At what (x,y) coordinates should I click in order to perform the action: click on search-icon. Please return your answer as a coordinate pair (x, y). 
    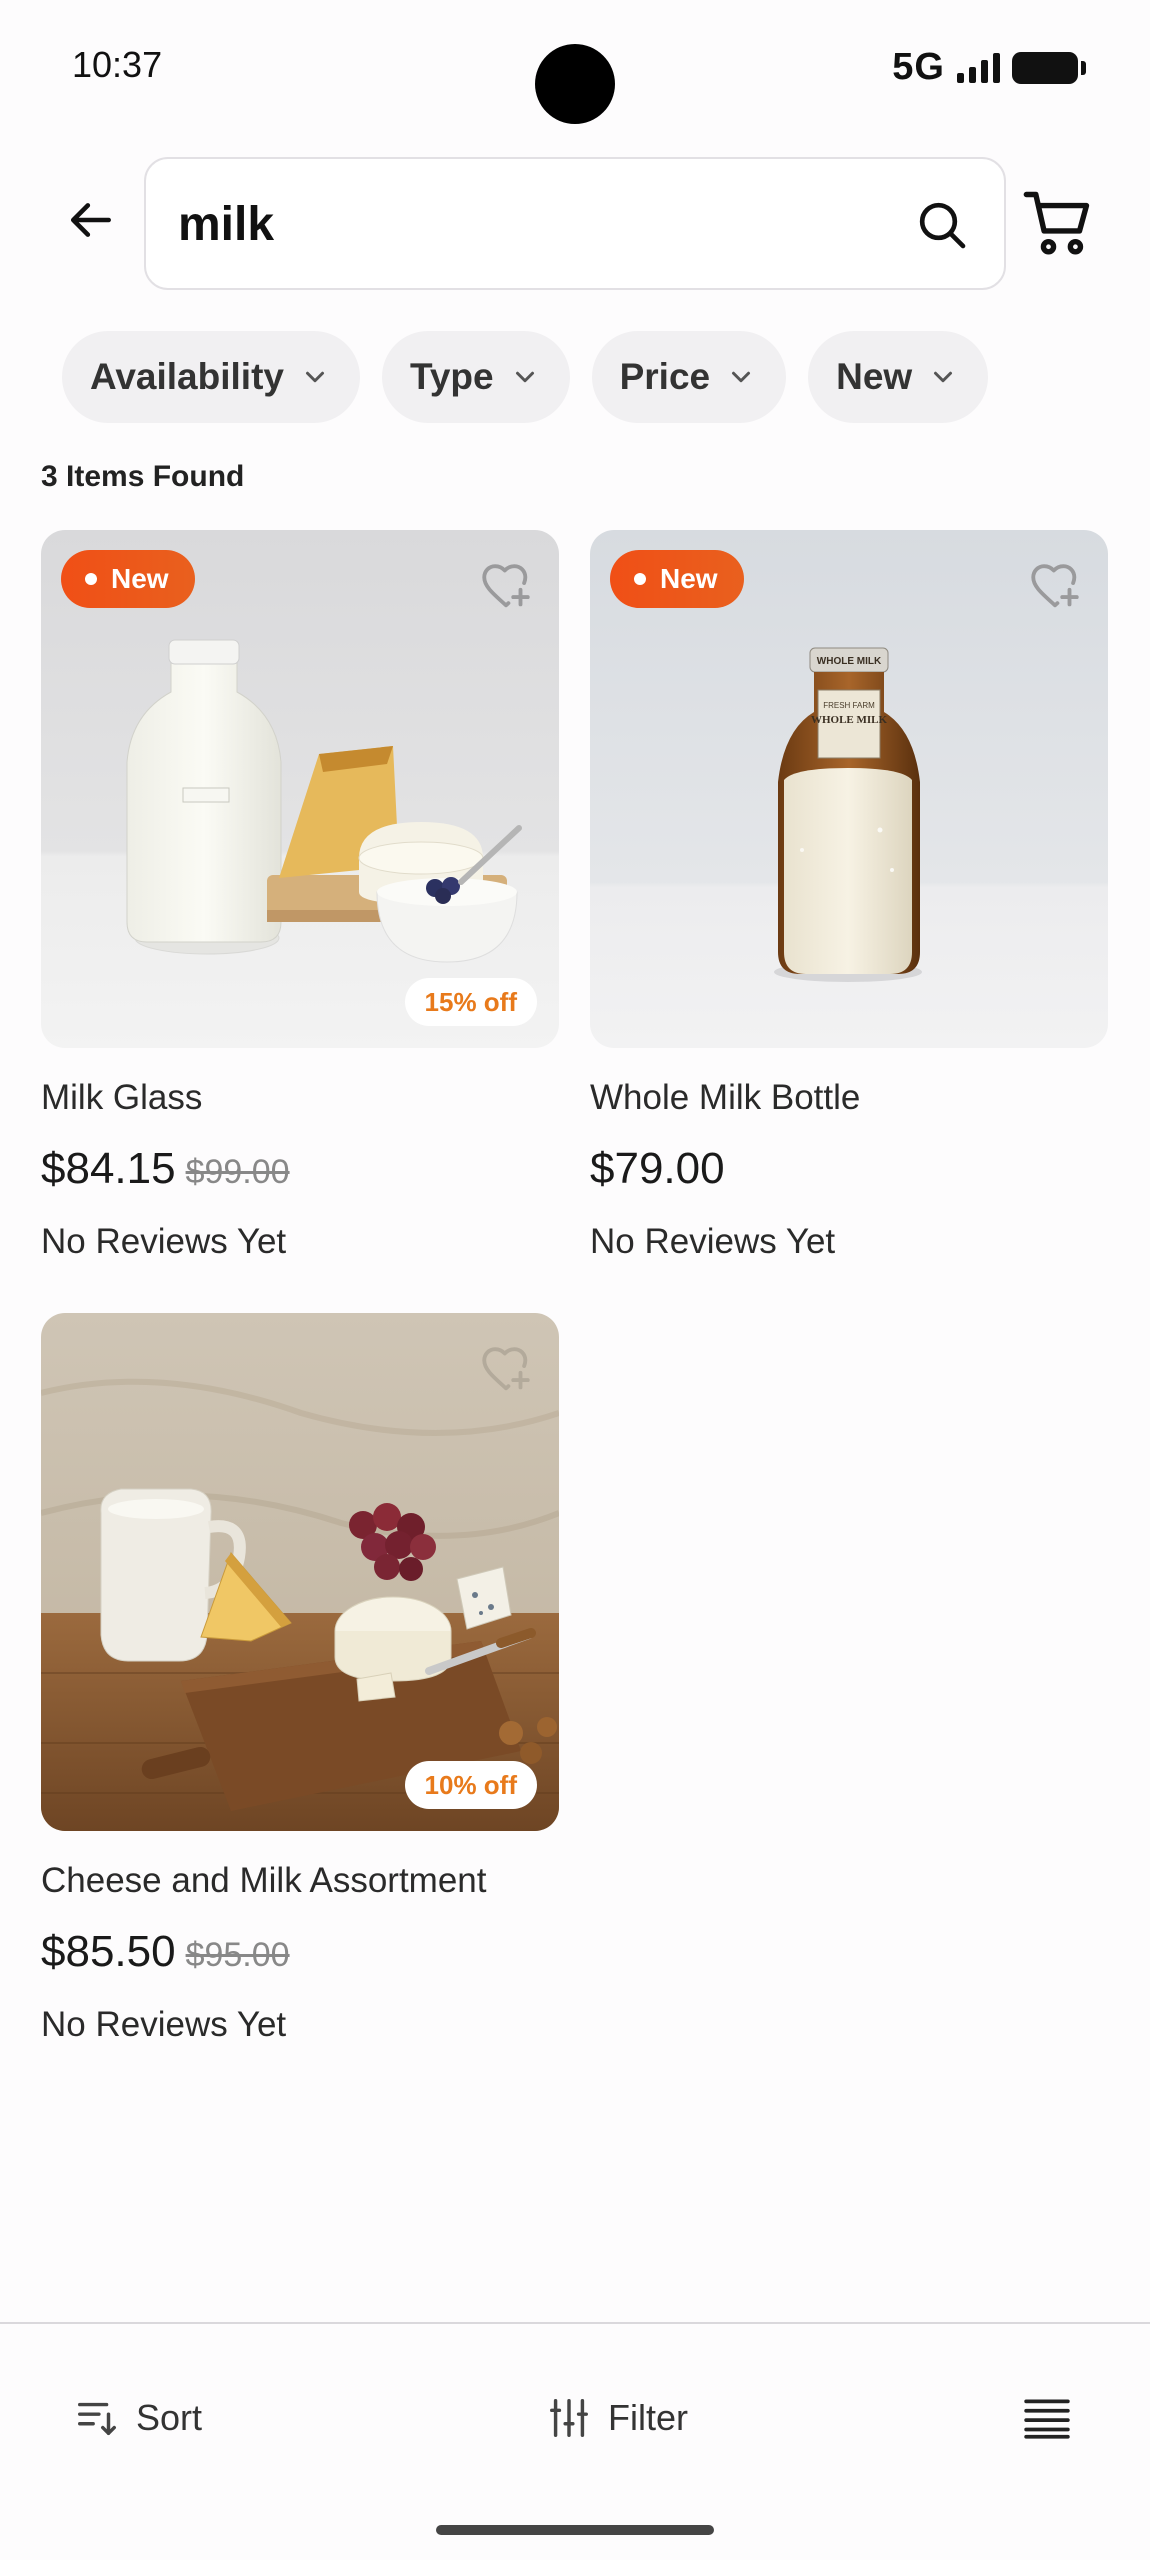
    Looking at the image, I should click on (942, 225).